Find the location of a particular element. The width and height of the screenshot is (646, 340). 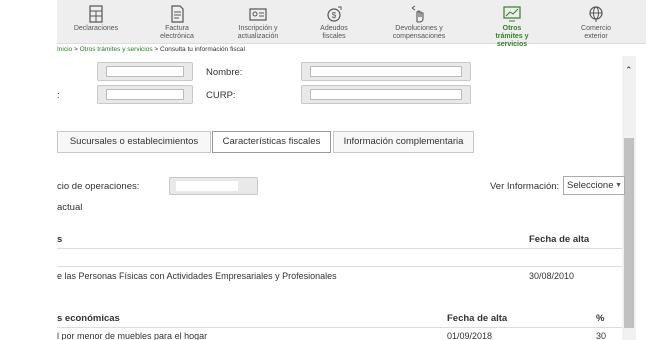

fecha-alta-cell: 01/09/2018 is located at coordinates (470, 335).